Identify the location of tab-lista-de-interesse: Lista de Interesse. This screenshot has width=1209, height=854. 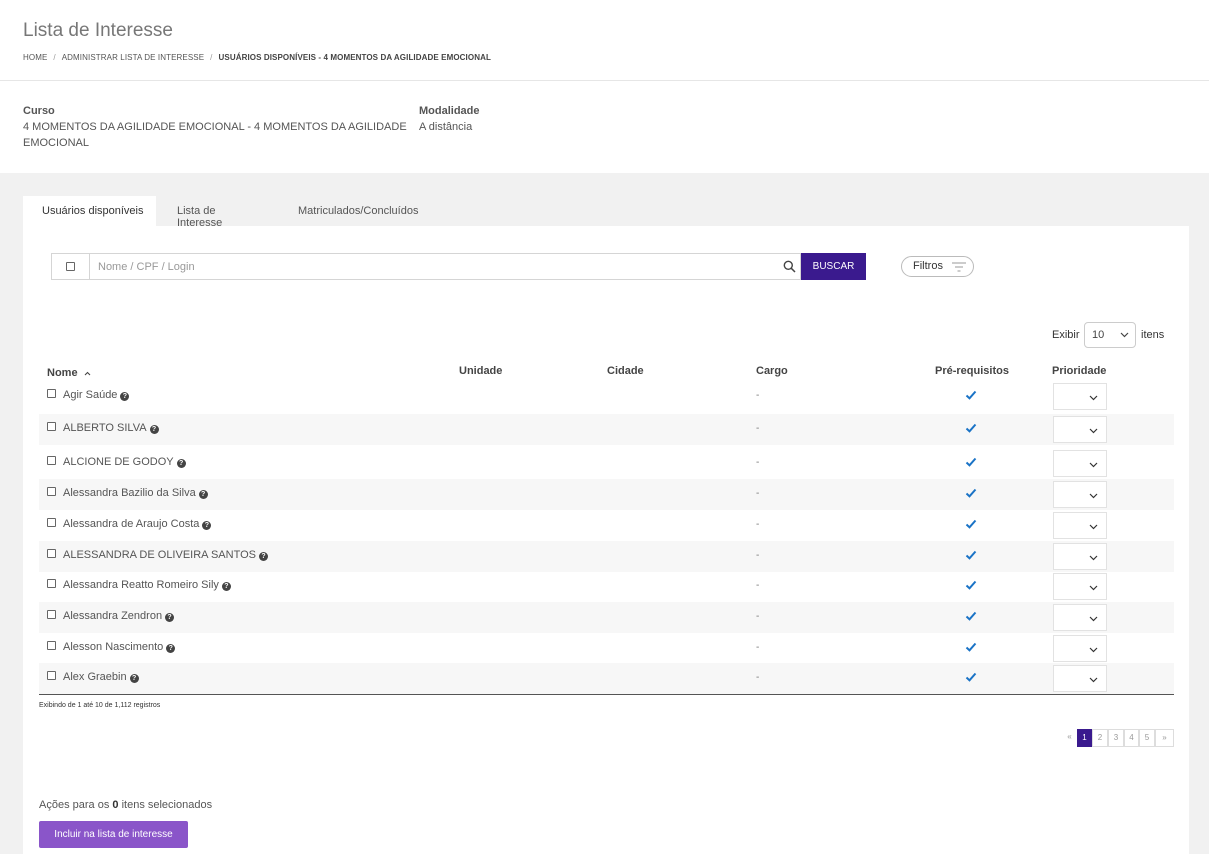
(199, 212).